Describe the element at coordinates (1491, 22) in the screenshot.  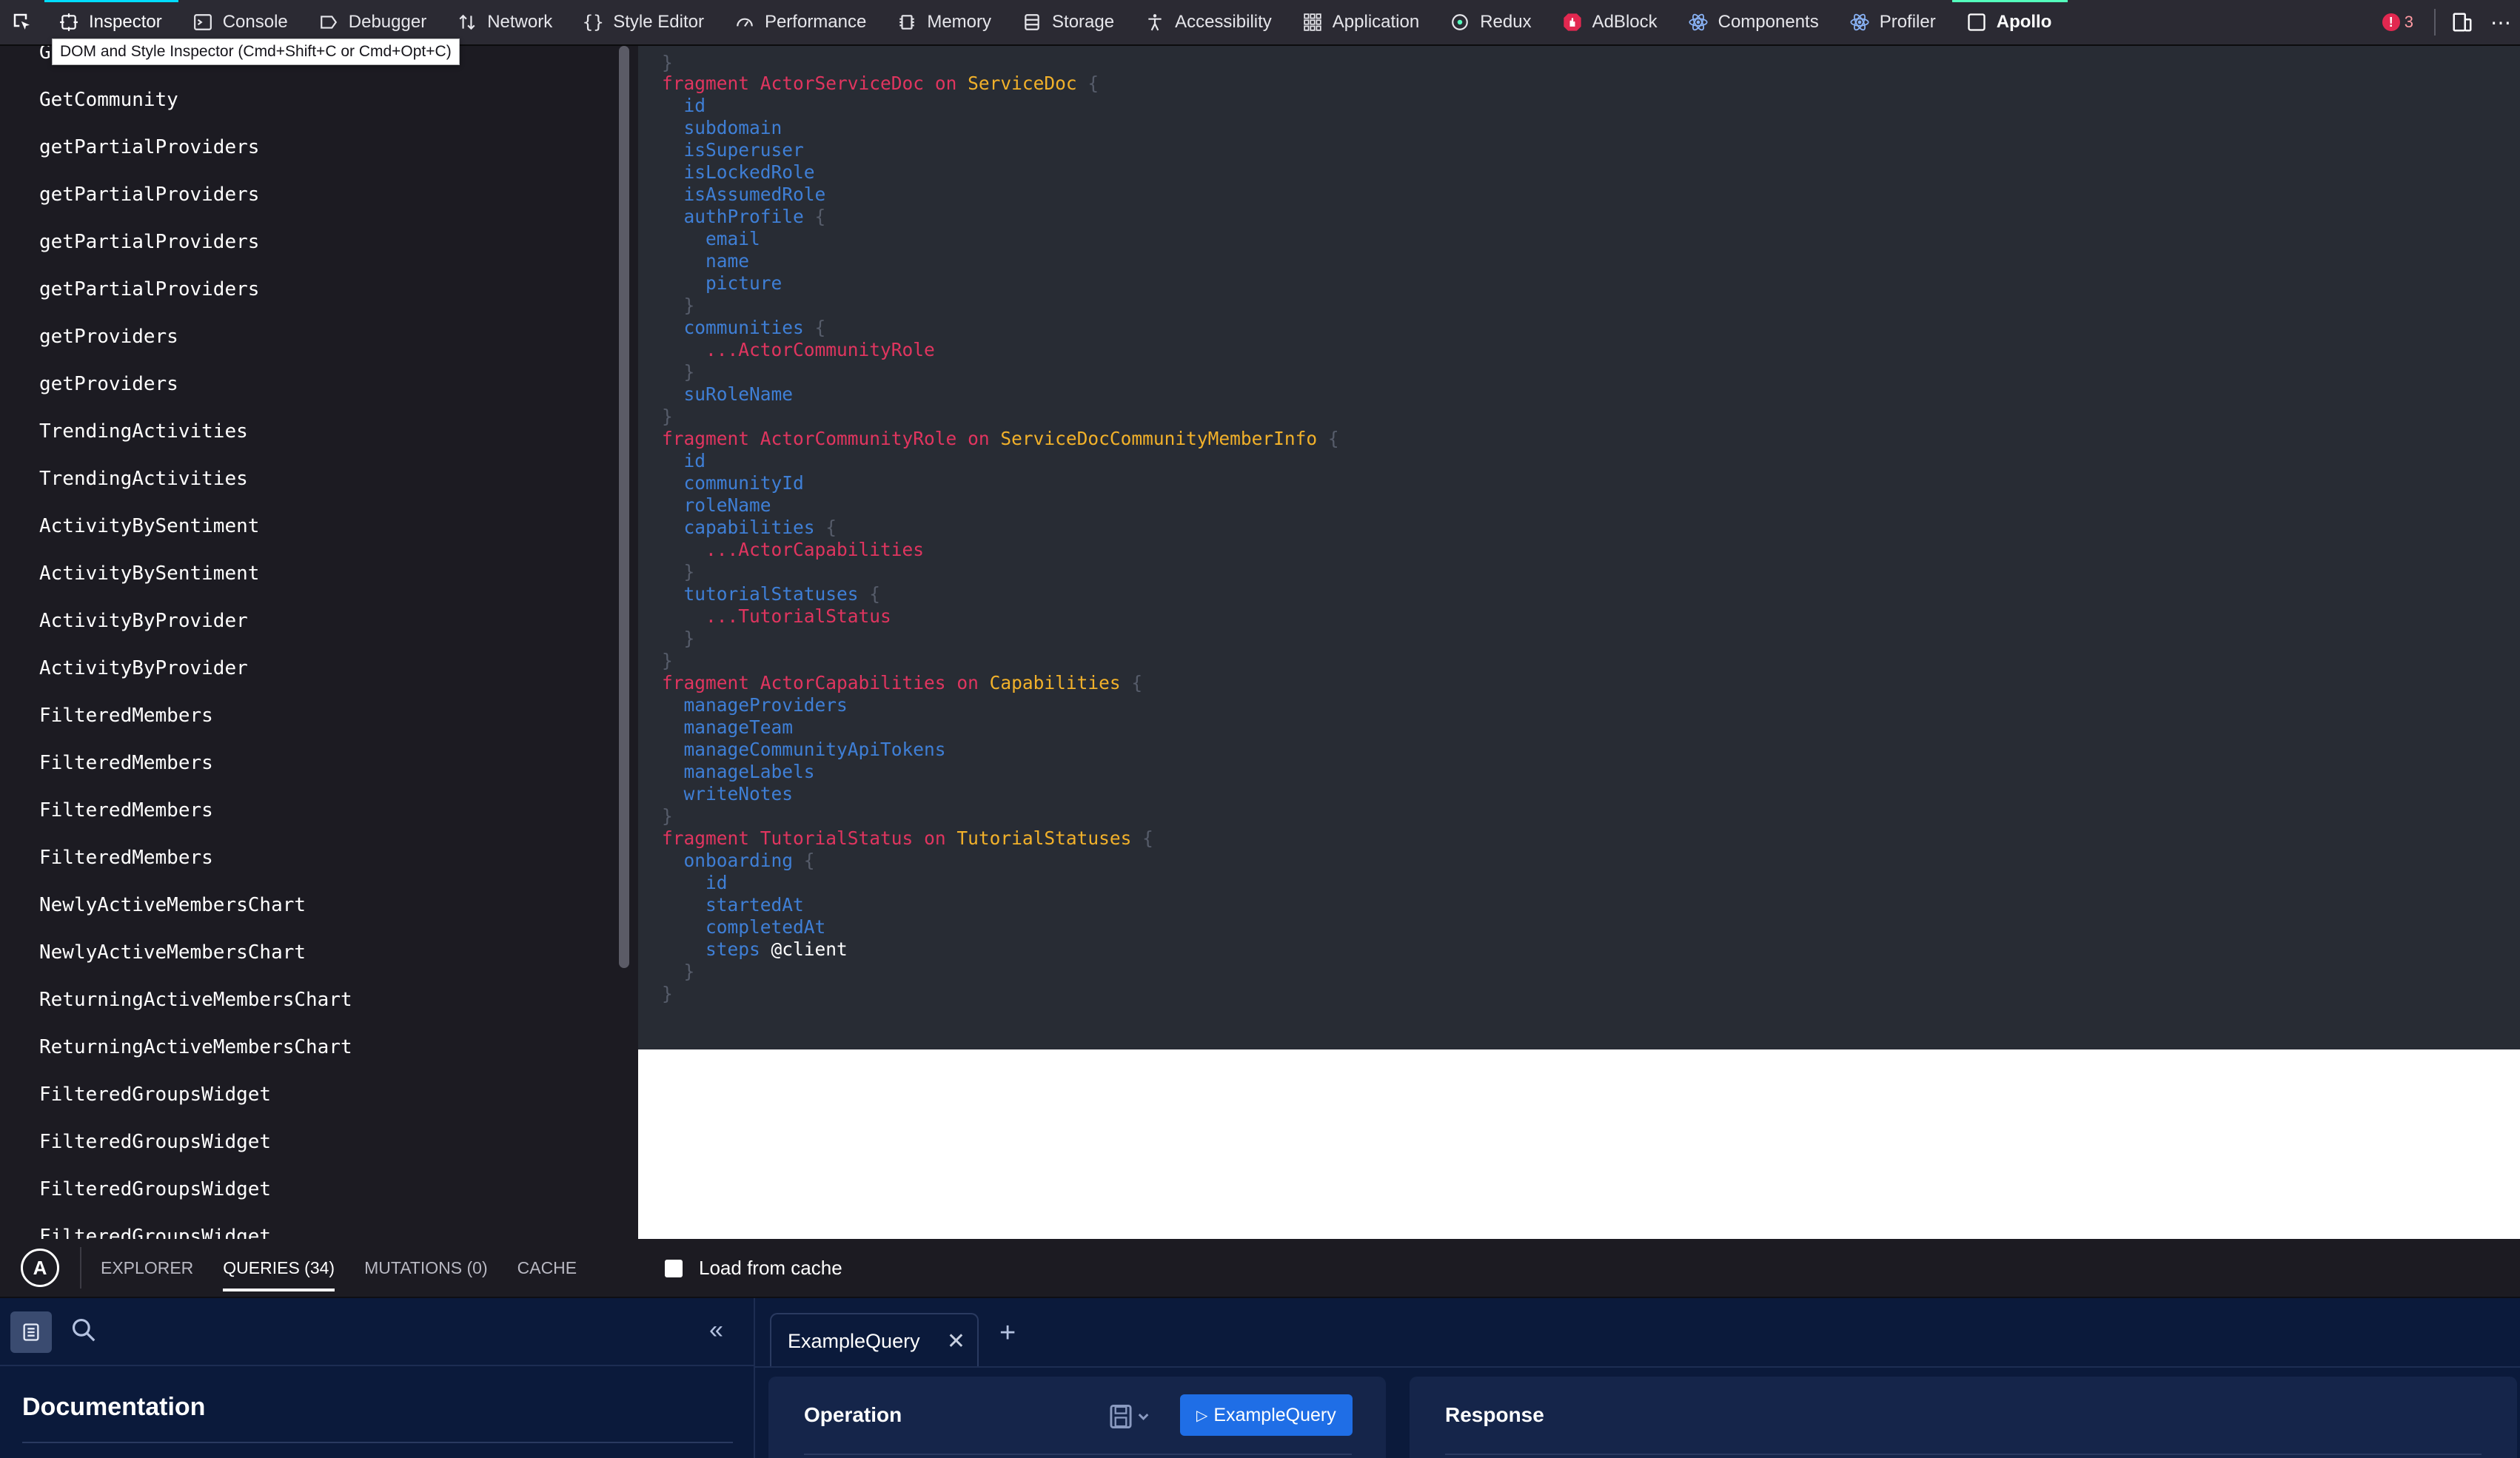
I see `tab-redux: Redux` at that location.